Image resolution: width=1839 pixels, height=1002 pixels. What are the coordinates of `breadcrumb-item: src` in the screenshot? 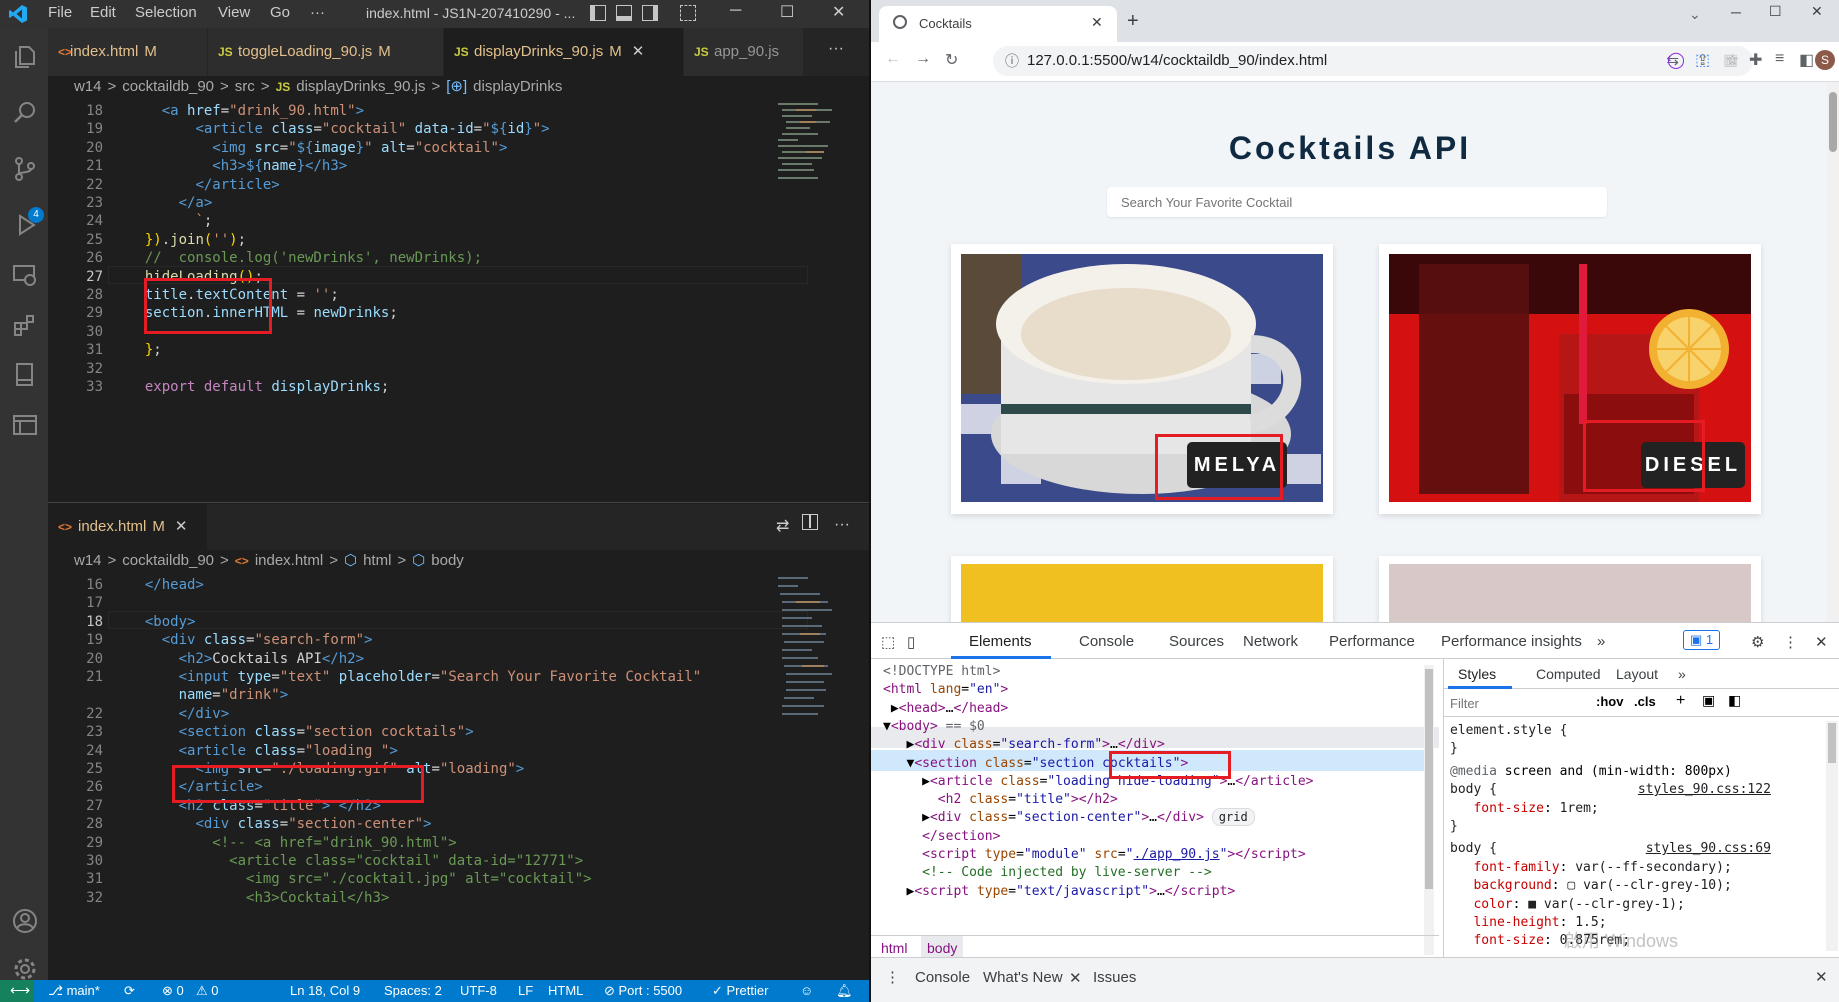 It's located at (245, 86).